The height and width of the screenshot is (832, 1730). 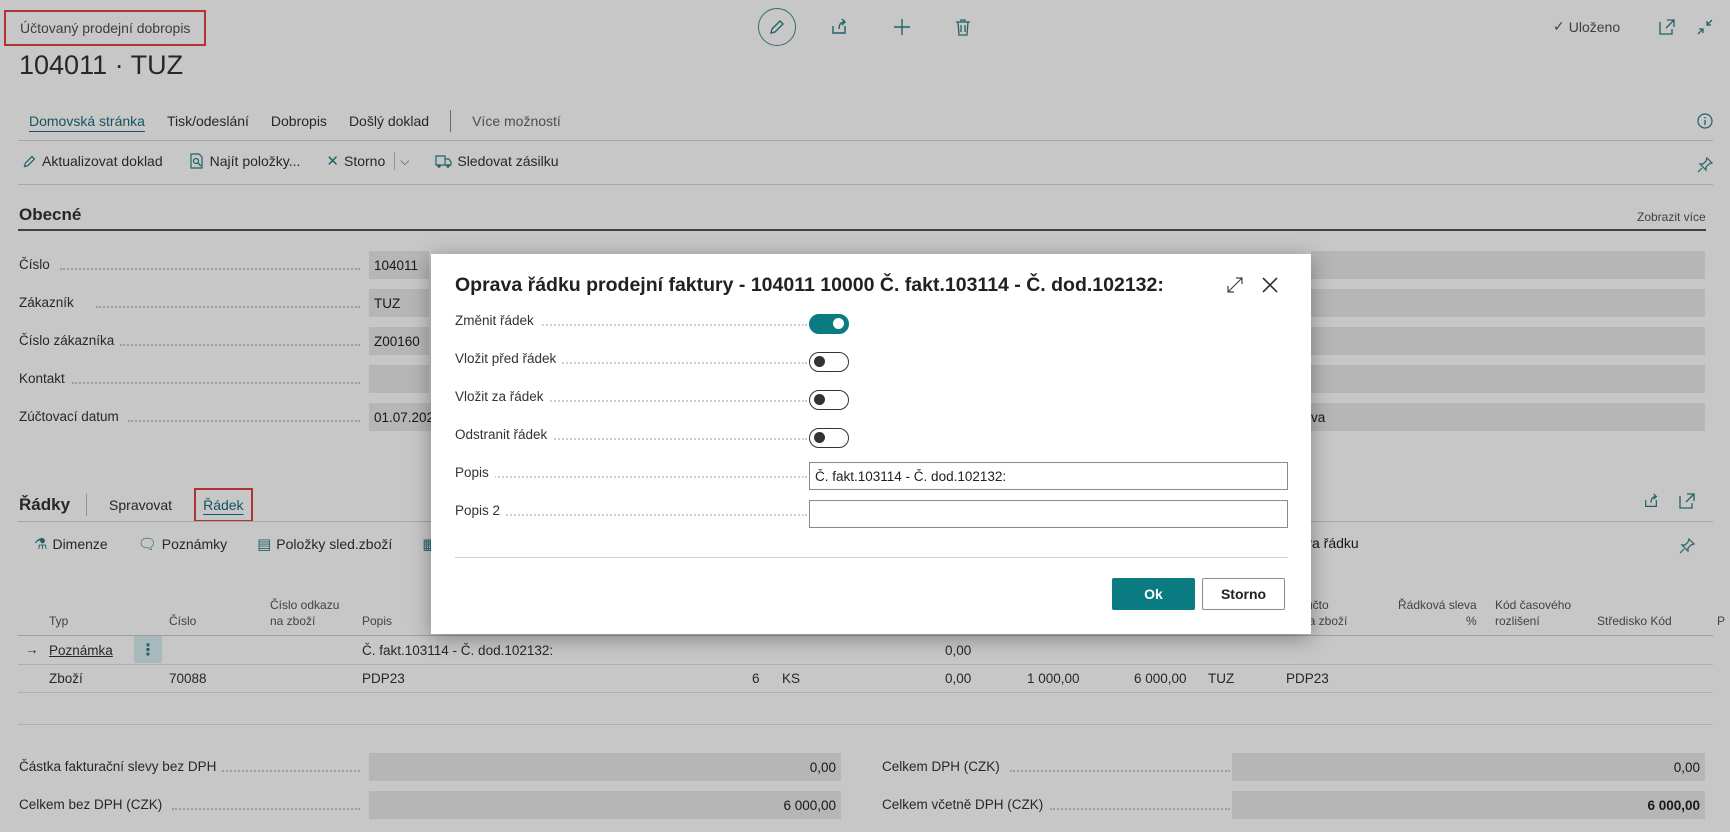 I want to click on description-label: Popis, so click(x=475, y=472).